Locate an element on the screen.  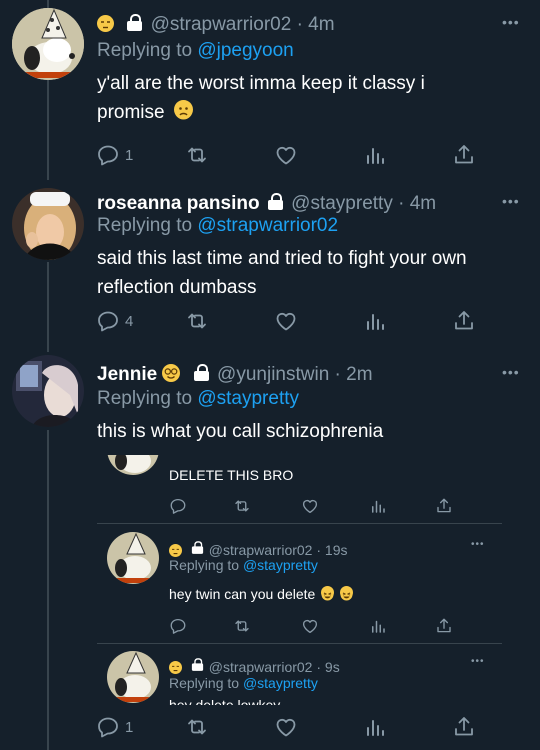
replying-to: Replying to @strapwarrior02 is located at coordinates (217, 226).